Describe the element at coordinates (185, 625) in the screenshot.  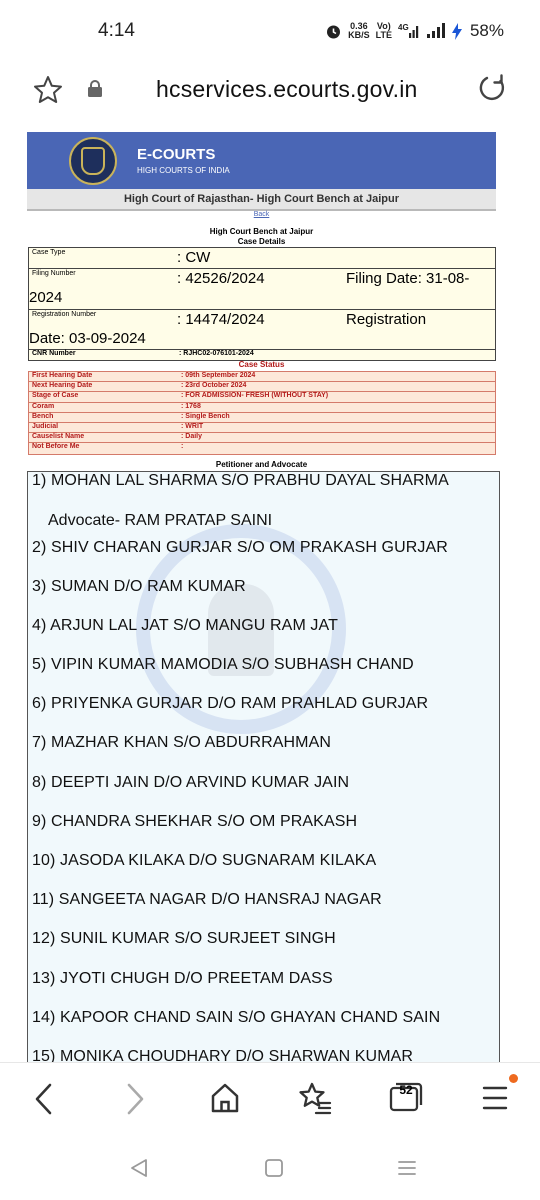
I see `petitioner-item: 4) ARJUN LAL JAT S/O MANGU RAM JAT` at that location.